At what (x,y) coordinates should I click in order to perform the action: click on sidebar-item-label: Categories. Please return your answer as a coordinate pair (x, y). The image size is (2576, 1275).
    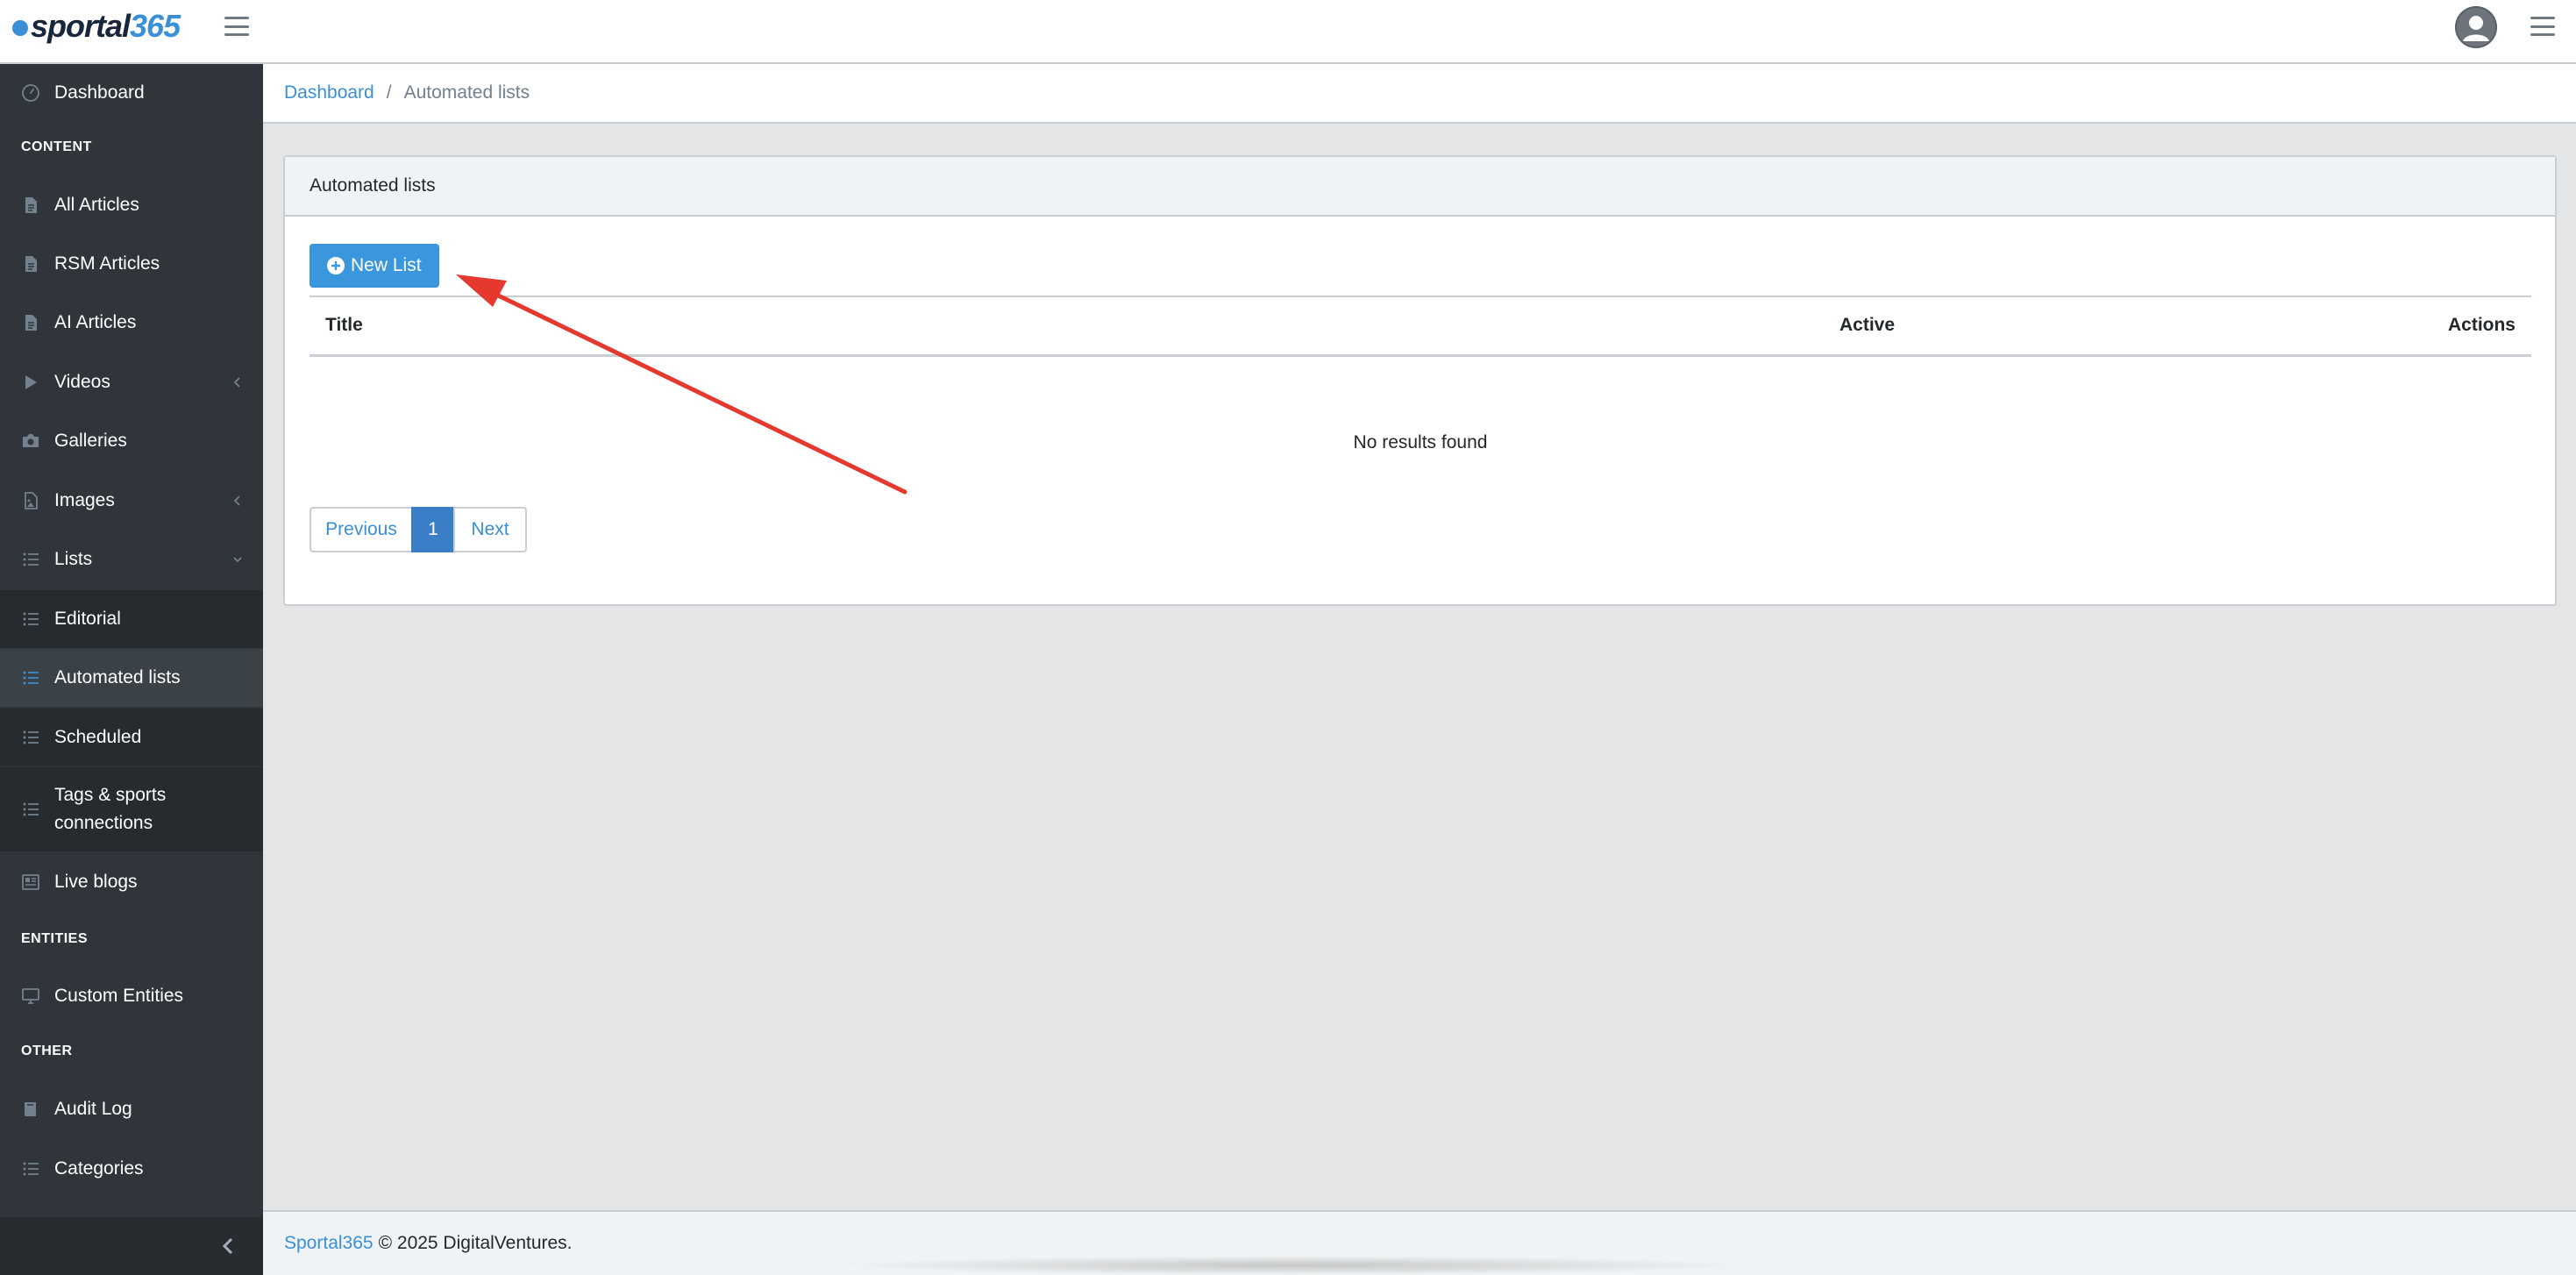
    Looking at the image, I should click on (99, 1168).